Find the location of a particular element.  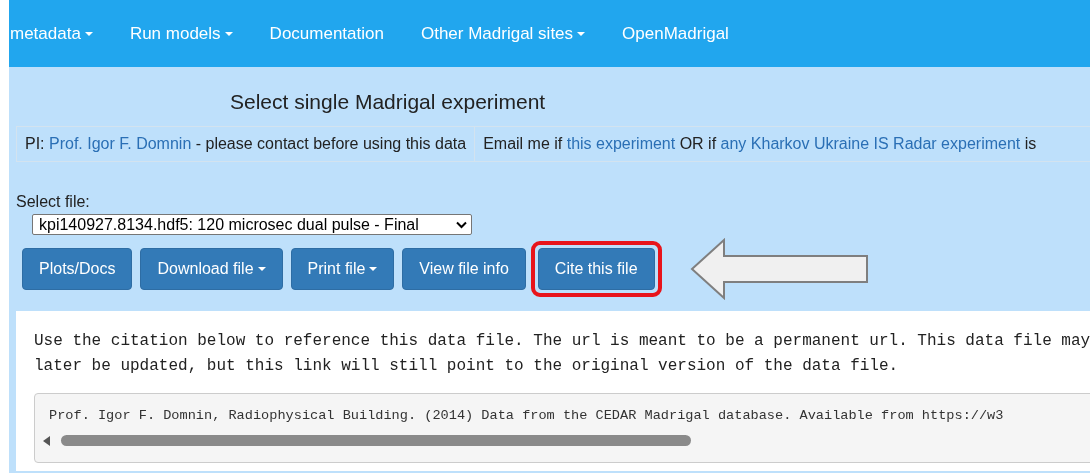

action-button: Plots/Docs is located at coordinates (77, 269).